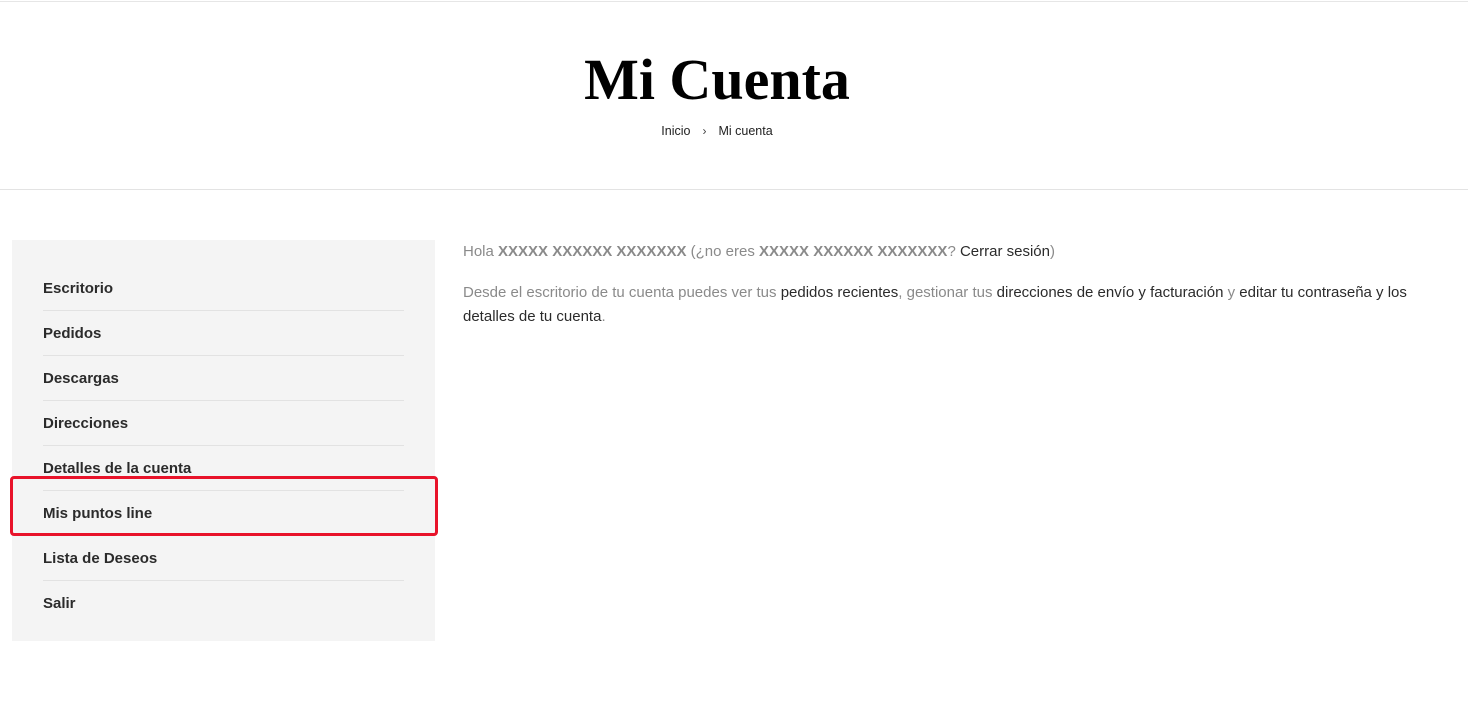  What do you see at coordinates (722, 251) in the screenshot?
I see `greeting-text: (¿no eres` at bounding box center [722, 251].